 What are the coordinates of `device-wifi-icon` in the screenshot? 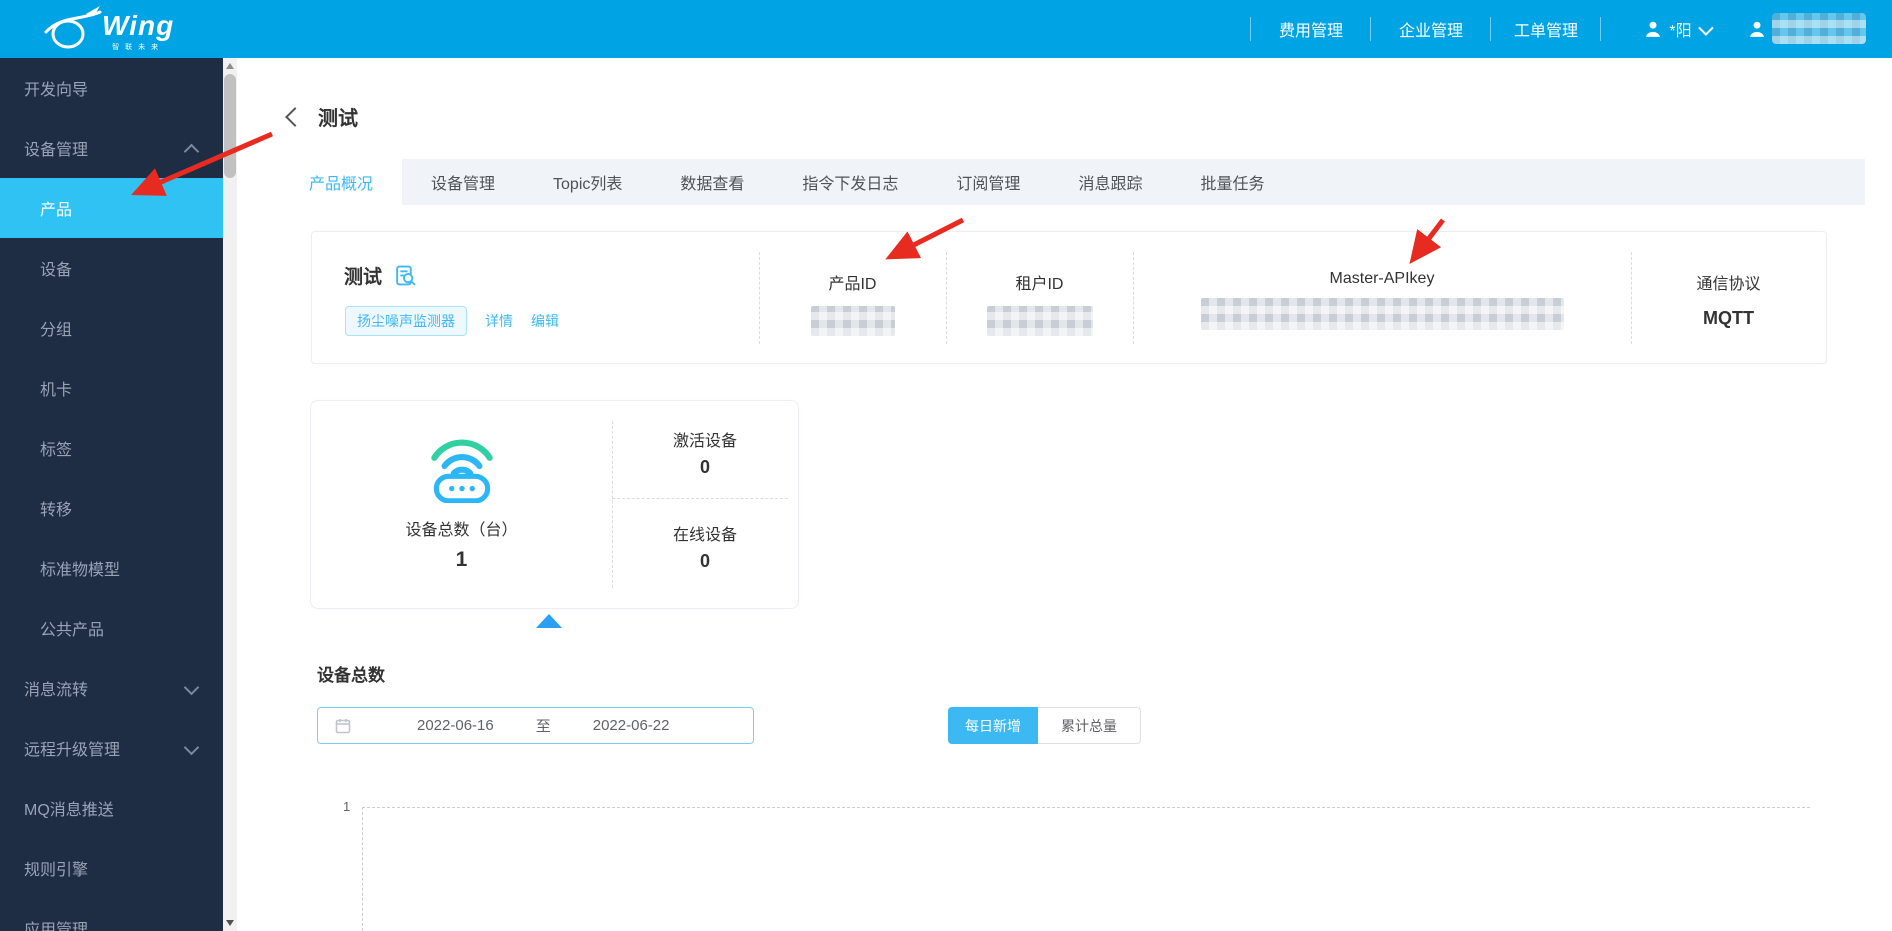 It's located at (461, 471).